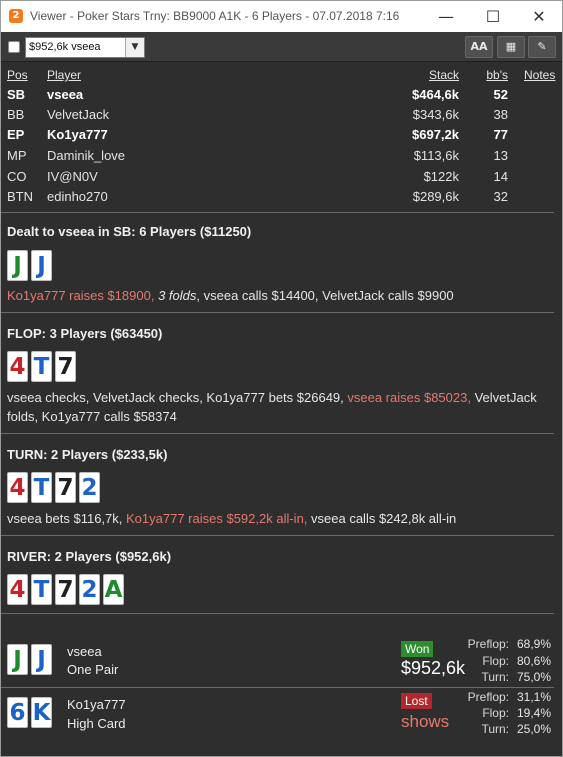 This screenshot has width=563, height=757. Describe the element at coordinates (281, 47) in the screenshot. I see `toolbar: $952,6k vseea ▼ AA ▦ ✎` at that location.